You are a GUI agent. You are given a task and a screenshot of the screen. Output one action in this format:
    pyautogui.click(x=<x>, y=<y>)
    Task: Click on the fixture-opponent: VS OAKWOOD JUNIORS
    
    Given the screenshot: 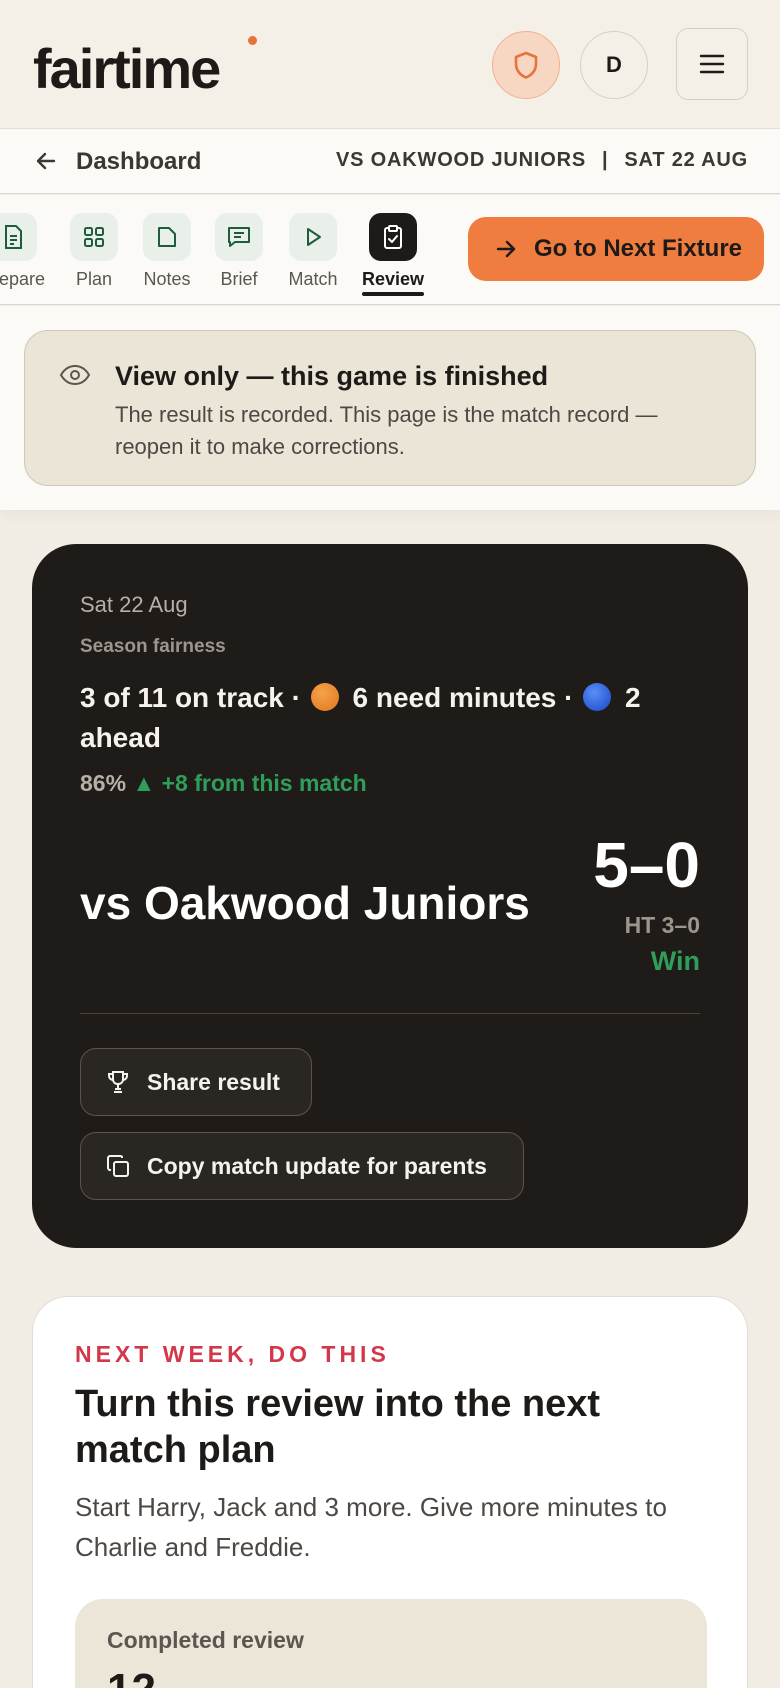 What is the action you would take?
    pyautogui.click(x=461, y=160)
    